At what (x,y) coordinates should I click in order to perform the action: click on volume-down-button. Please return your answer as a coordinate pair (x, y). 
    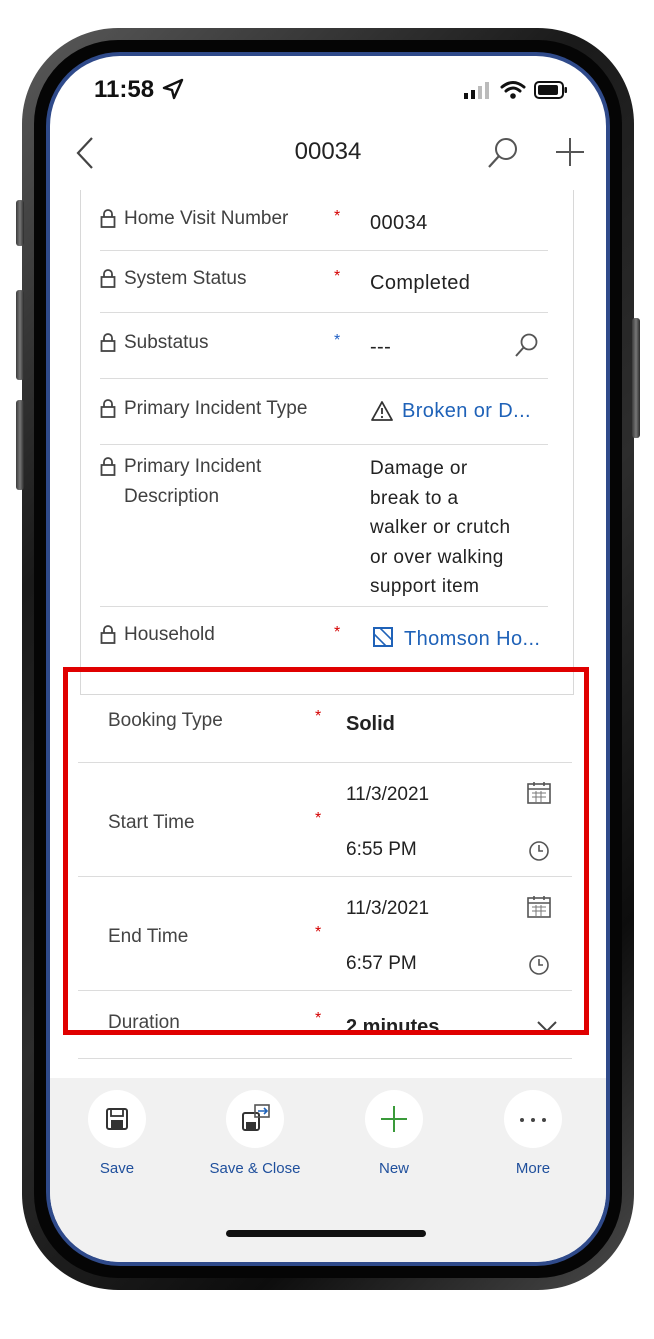
    Looking at the image, I should click on (20, 445).